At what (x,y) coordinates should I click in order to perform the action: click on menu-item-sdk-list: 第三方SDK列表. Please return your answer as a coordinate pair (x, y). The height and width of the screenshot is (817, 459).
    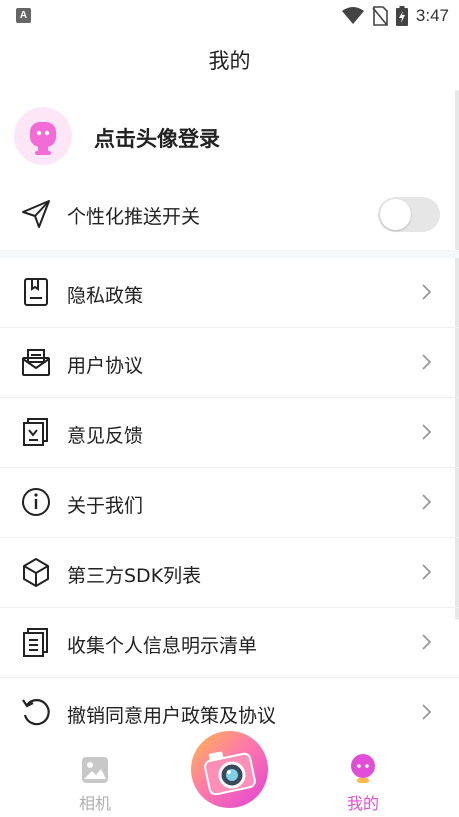
    Looking at the image, I should click on (229, 573).